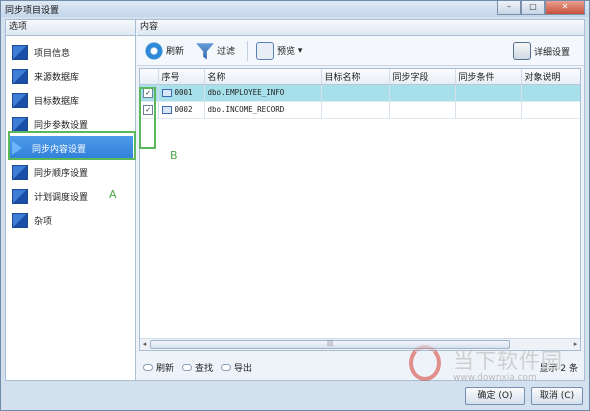 The width and height of the screenshot is (590, 411). I want to click on bottom-export-label: 导出, so click(243, 368).